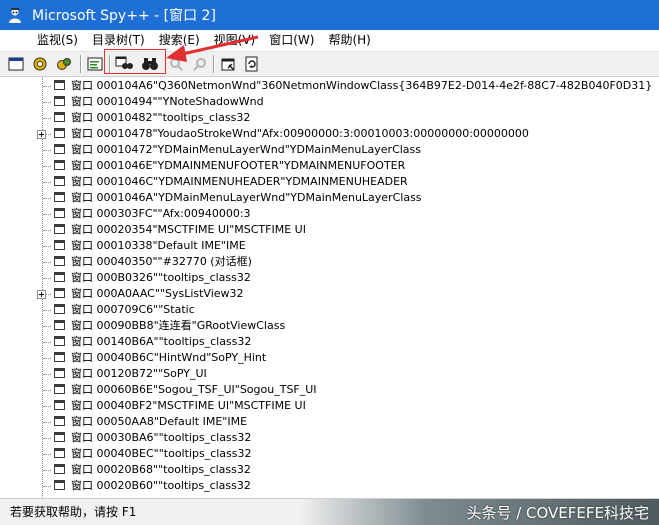  Describe the element at coordinates (329, 406) in the screenshot. I see `tree-row: 窗口 00040BF2"MSCTFIME UI"MSCTFIME UI` at that location.